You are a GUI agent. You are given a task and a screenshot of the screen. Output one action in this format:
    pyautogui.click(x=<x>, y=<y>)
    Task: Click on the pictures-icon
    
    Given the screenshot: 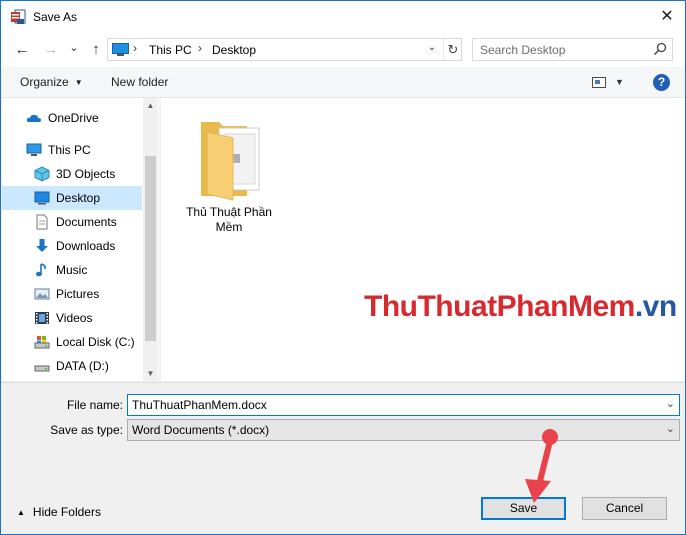 What is the action you would take?
    pyautogui.click(x=42, y=294)
    